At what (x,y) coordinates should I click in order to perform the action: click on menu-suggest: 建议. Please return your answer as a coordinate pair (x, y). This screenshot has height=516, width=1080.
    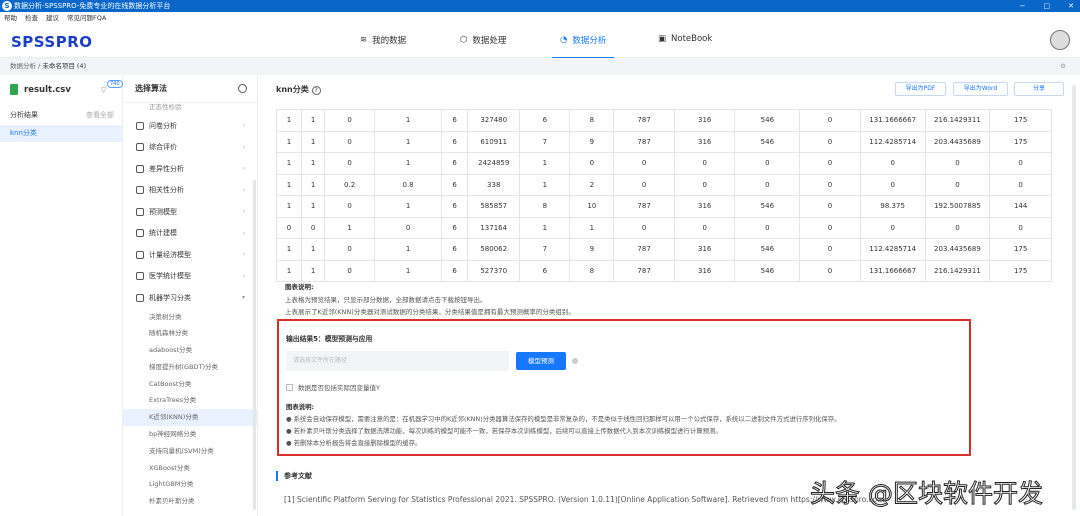
    Looking at the image, I should click on (52, 18).